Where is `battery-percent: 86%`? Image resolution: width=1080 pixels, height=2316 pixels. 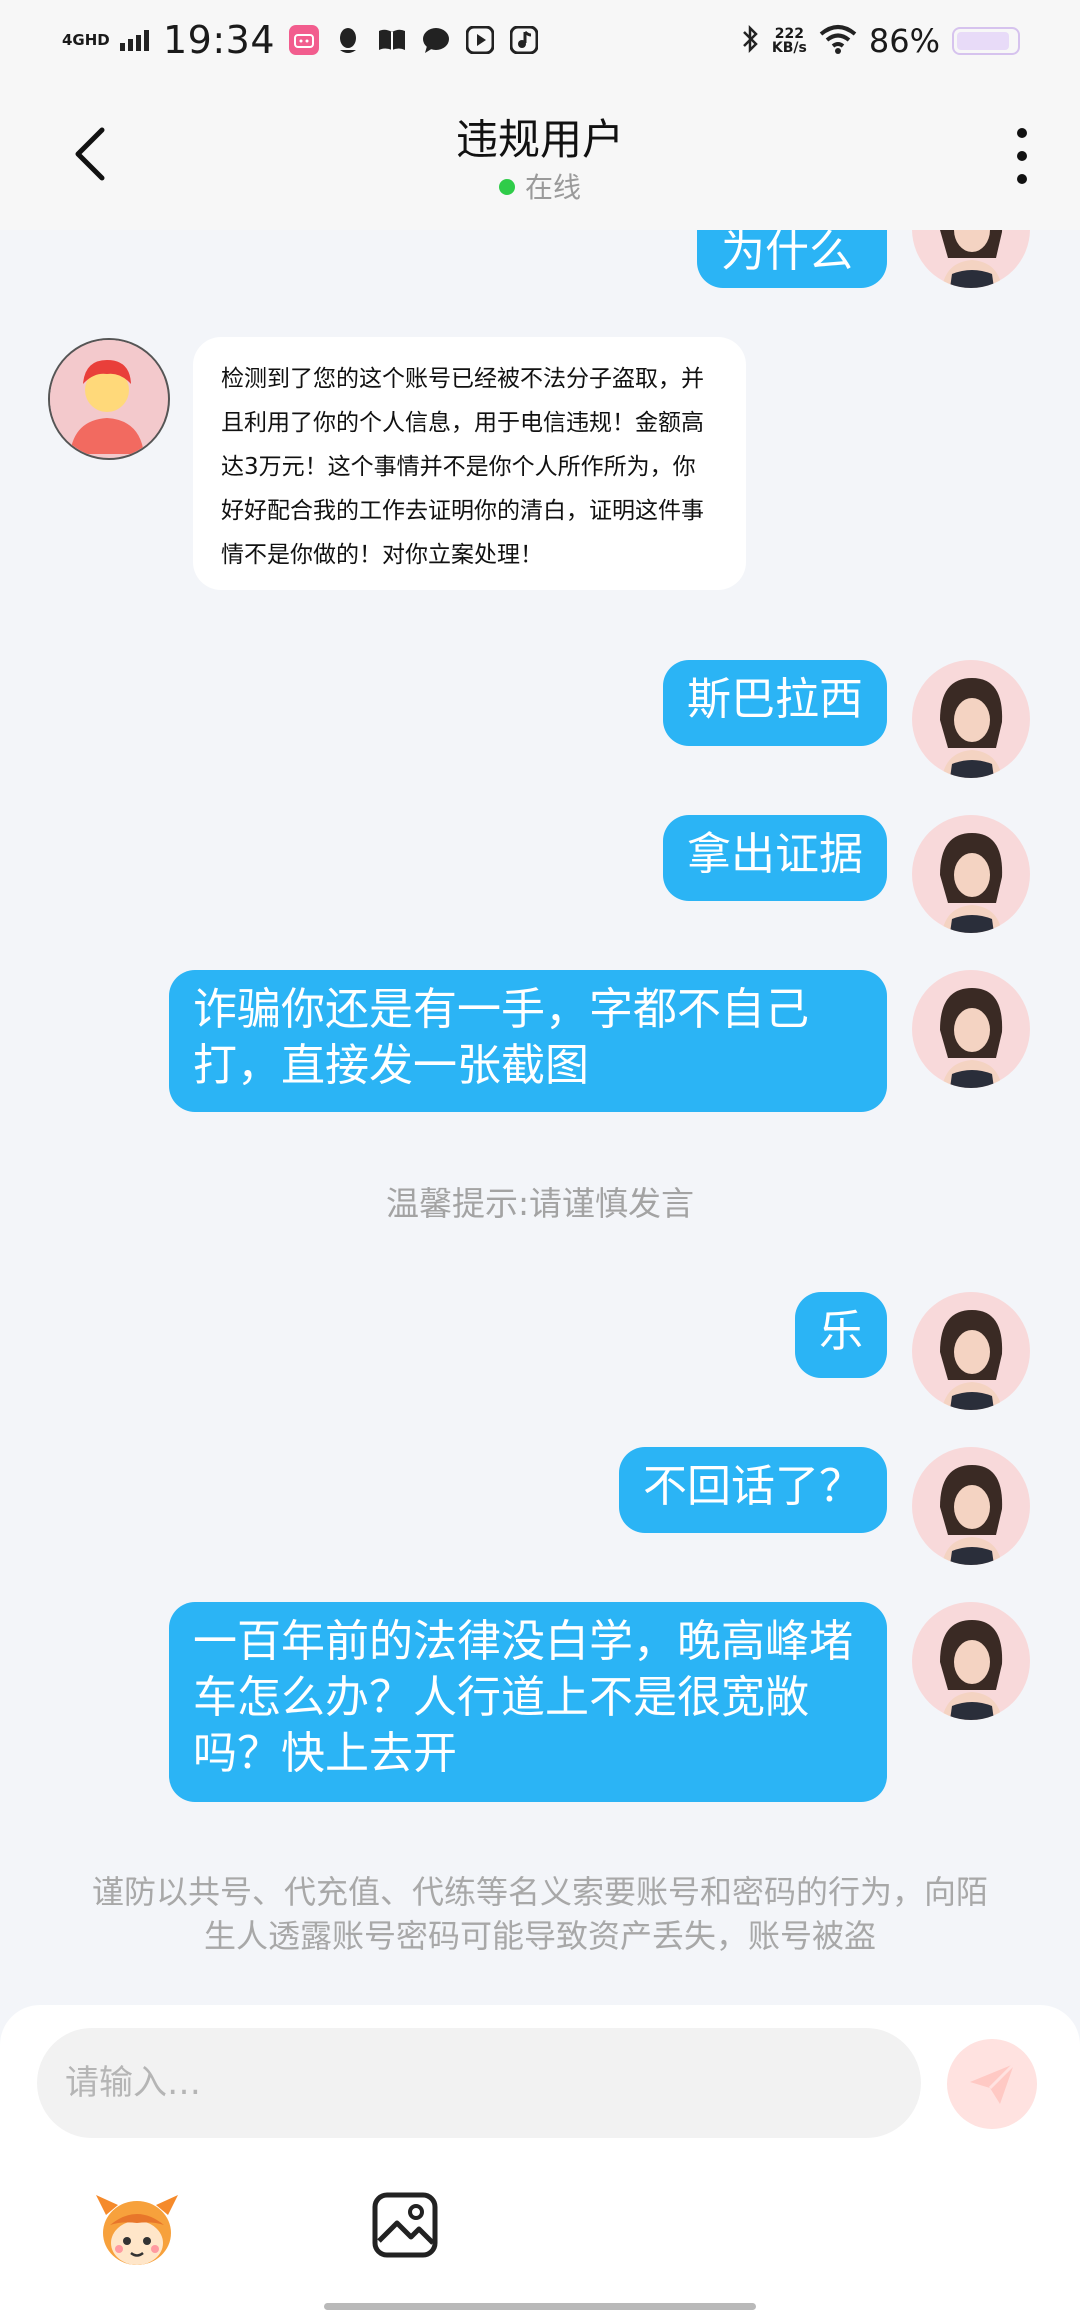
battery-percent: 86% is located at coordinates (904, 41).